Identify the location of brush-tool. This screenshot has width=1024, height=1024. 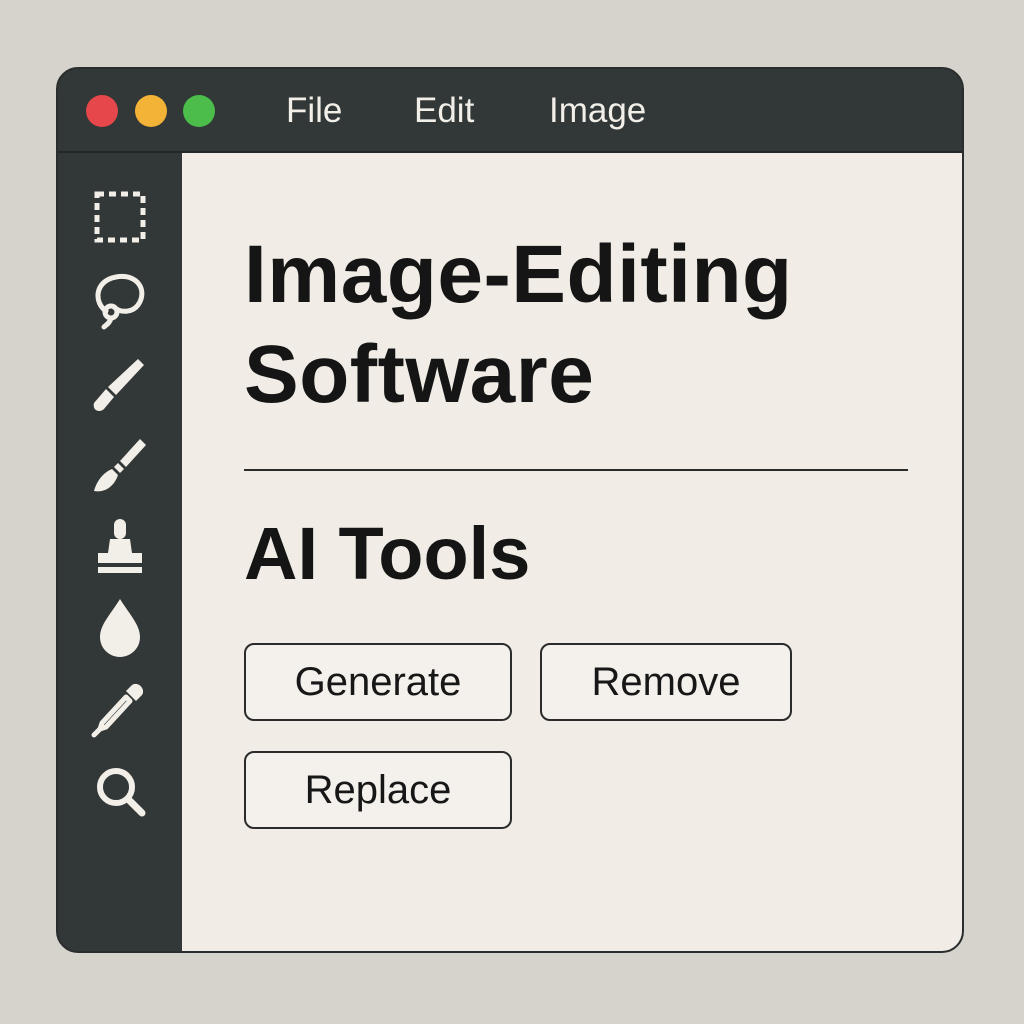
(120, 383).